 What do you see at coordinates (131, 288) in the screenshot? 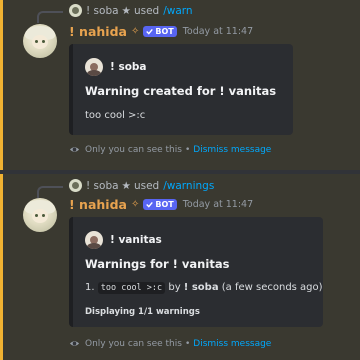
I see `warning-reason-code: too cool >:c` at bounding box center [131, 288].